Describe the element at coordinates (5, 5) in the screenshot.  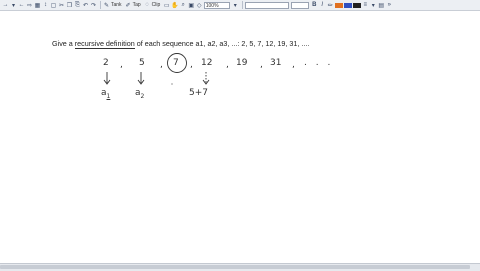
I see `select-icon: →` at that location.